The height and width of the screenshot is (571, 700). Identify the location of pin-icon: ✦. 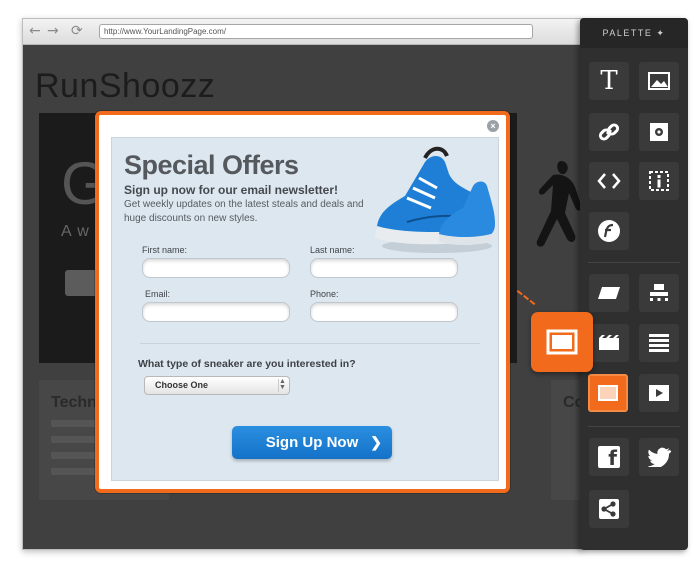
(660, 33).